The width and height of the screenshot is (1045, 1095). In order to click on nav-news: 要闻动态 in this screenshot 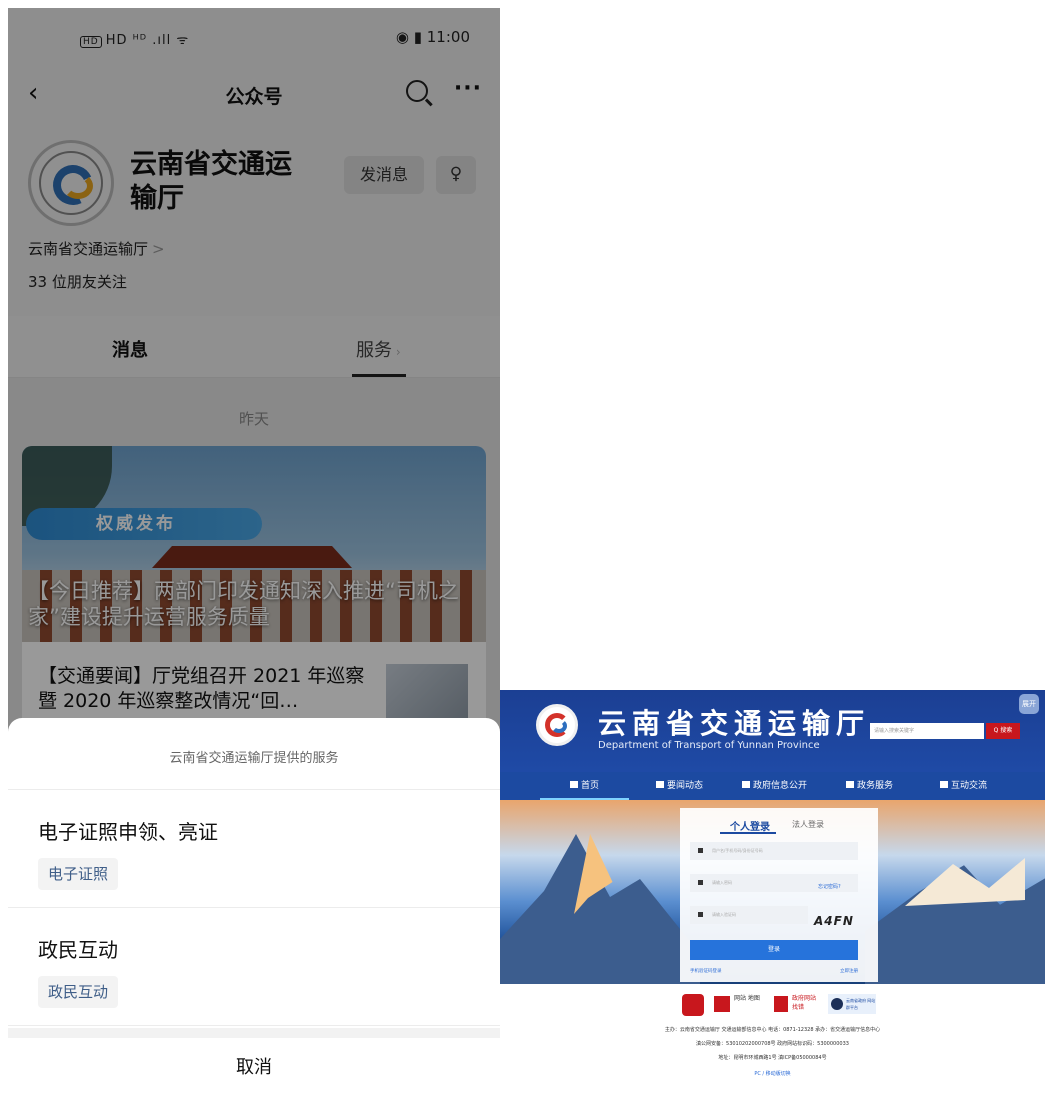, I will do `click(679, 786)`.